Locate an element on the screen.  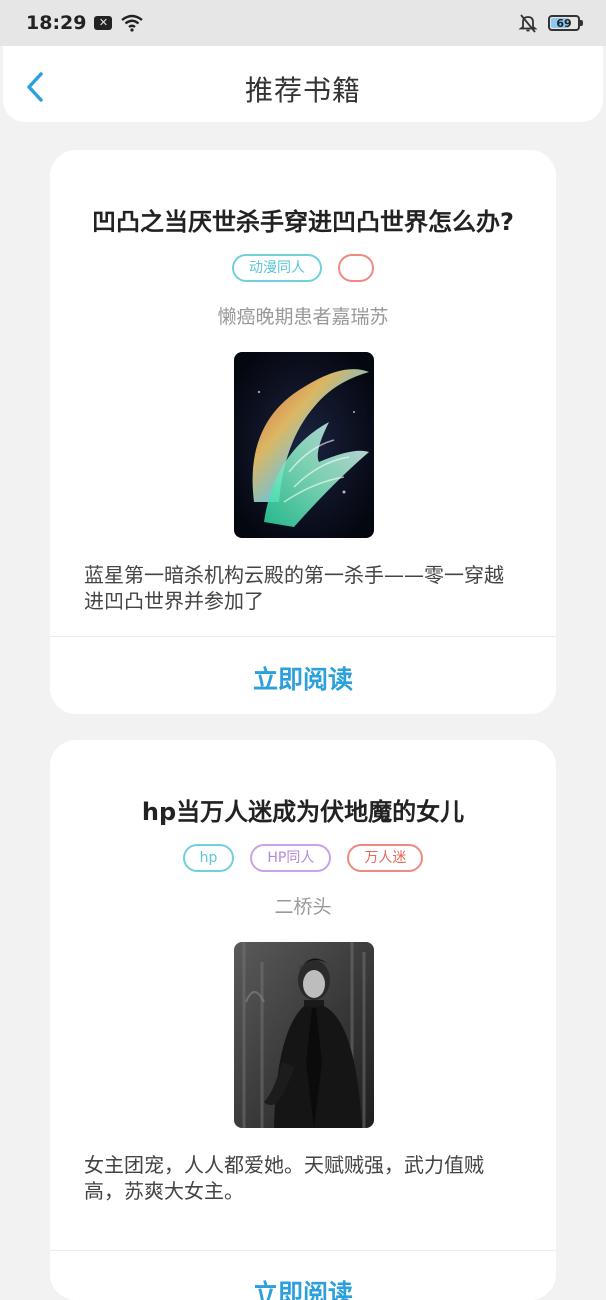
tag-badge is located at coordinates (356, 268).